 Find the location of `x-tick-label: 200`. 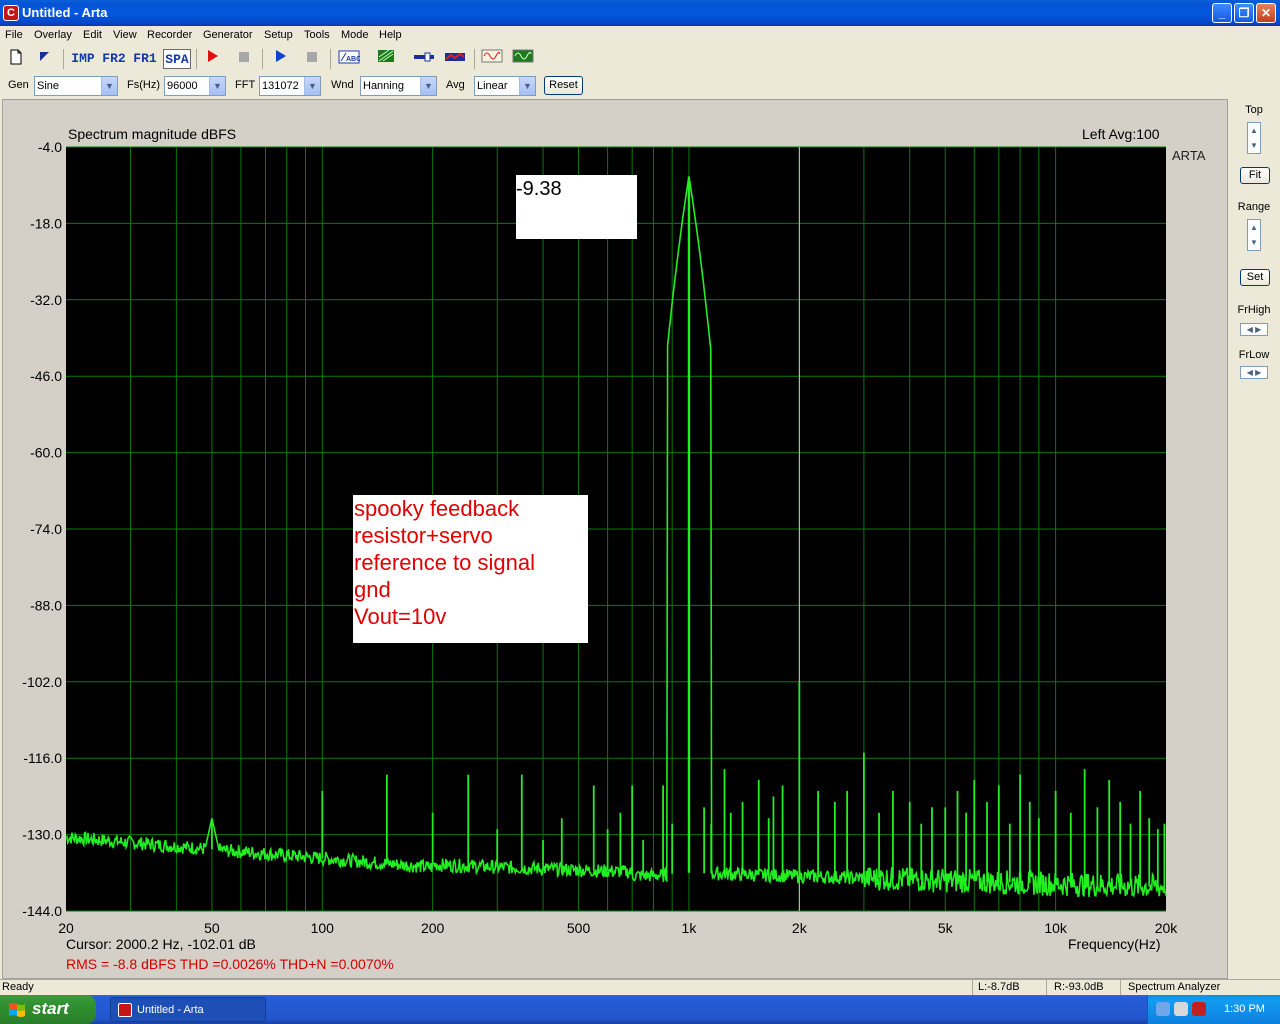

x-tick-label: 200 is located at coordinates (433, 928).